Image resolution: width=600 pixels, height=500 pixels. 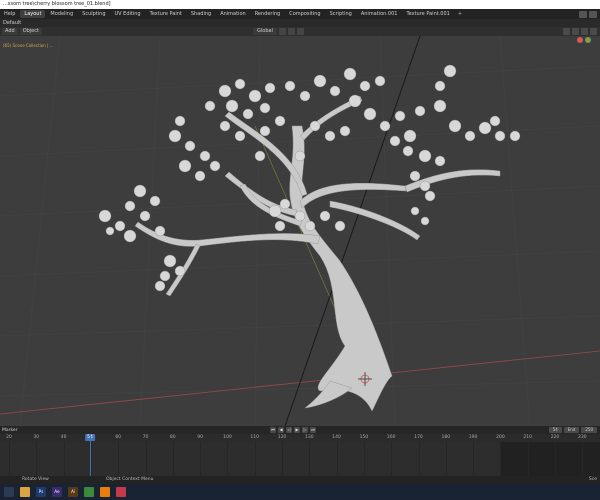 I want to click on marker-menu: Marker, so click(x=10, y=430).